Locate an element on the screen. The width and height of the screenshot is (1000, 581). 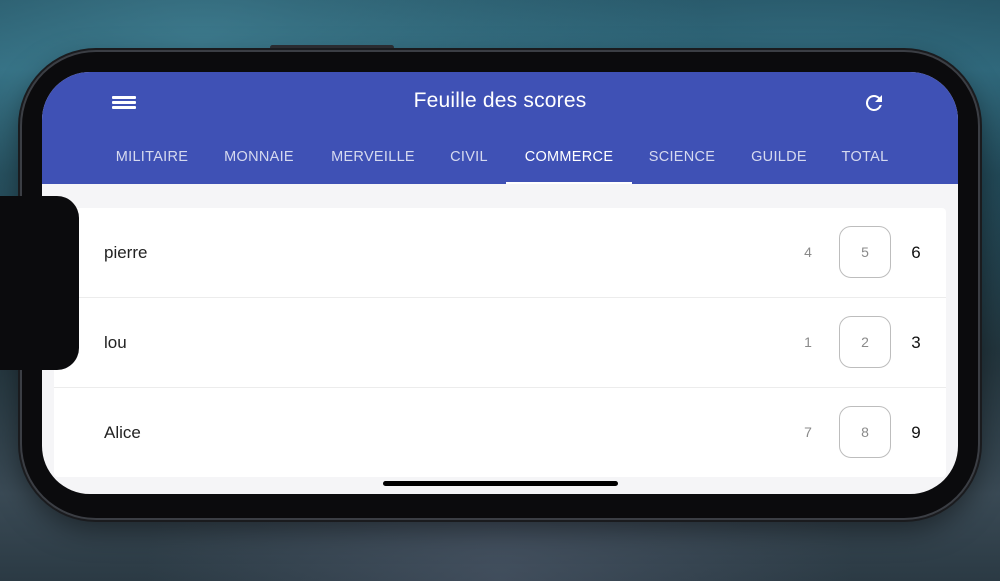
page-title: Feuille des scores is located at coordinates (500, 100).